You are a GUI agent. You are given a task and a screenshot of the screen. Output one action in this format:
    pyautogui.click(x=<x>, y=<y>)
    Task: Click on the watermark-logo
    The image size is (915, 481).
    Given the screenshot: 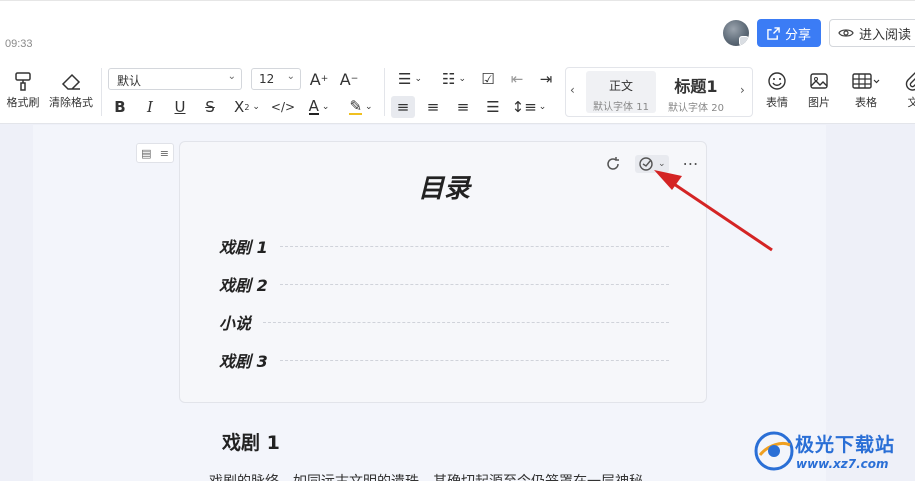 What is the action you would take?
    pyautogui.click(x=774, y=451)
    